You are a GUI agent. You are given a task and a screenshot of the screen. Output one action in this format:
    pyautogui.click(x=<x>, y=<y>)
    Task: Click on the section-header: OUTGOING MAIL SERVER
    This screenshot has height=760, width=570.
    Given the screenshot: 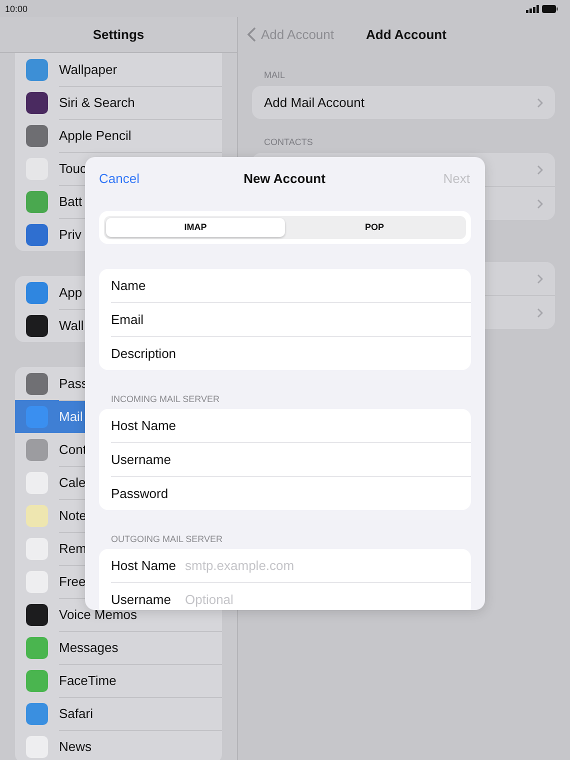 What is the action you would take?
    pyautogui.click(x=167, y=539)
    